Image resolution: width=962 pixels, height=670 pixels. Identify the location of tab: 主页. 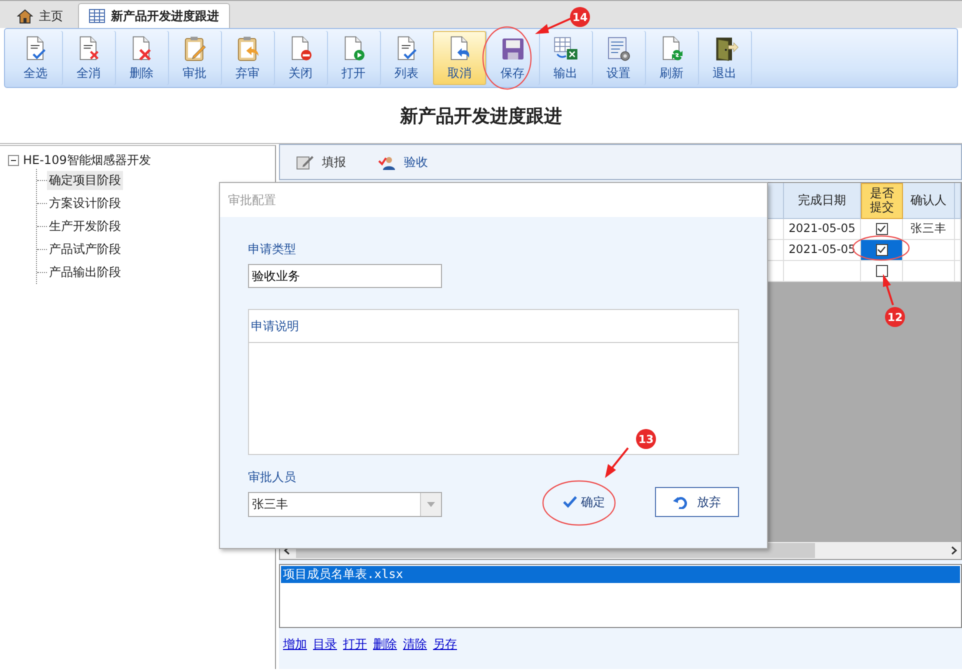
(40, 15).